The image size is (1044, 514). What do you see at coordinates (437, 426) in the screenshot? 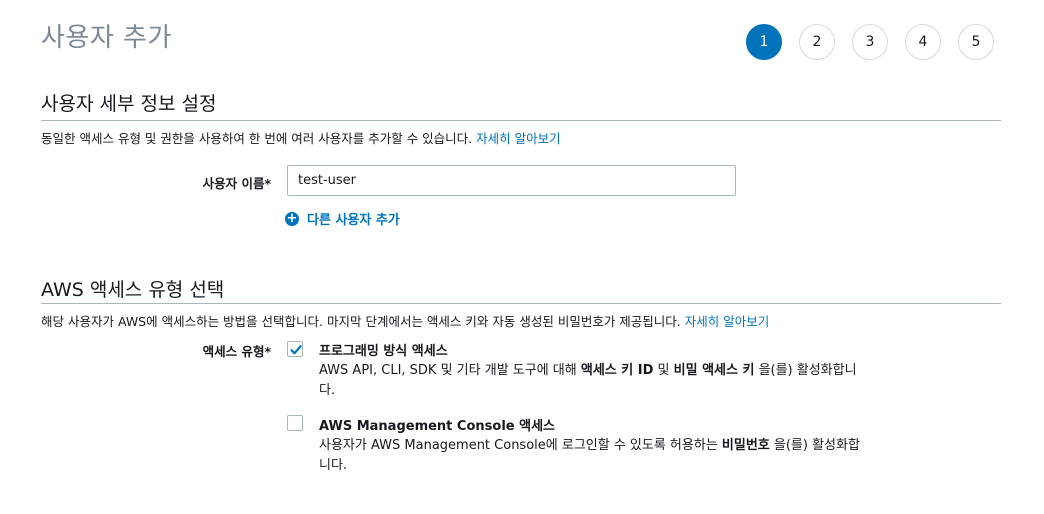
I see `console-access-title: AWS Management Console 액세스` at bounding box center [437, 426].